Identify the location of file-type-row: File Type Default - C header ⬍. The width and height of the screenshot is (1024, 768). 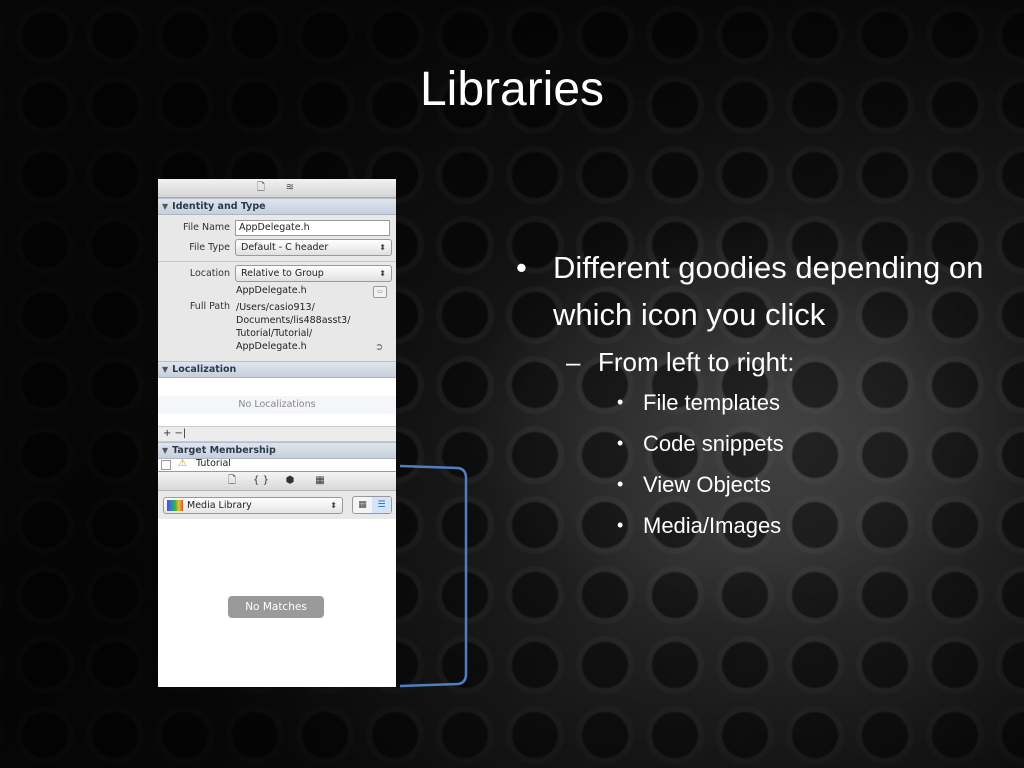
(277, 248).